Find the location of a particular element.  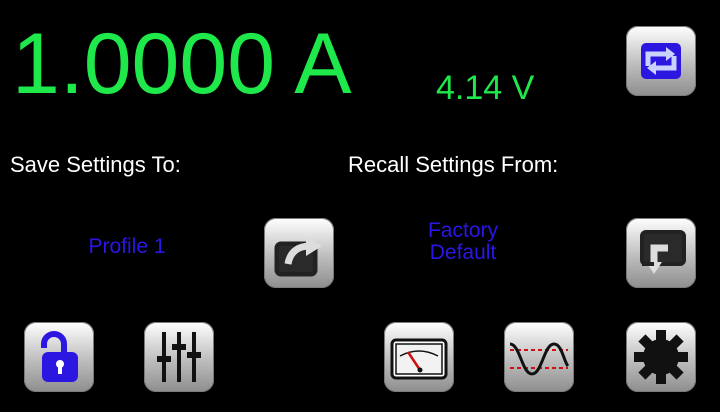

meter-button is located at coordinates (419, 357).